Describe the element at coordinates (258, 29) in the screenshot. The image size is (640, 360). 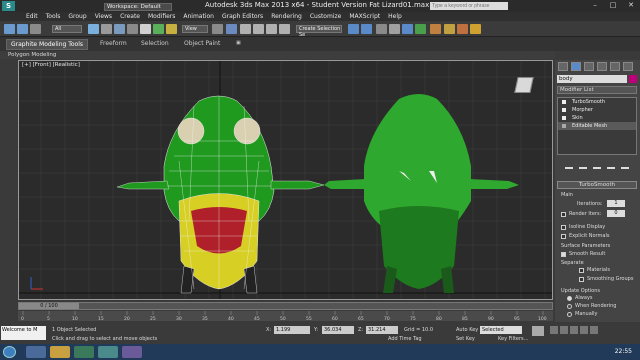
I see `angle-snap-icon` at that location.